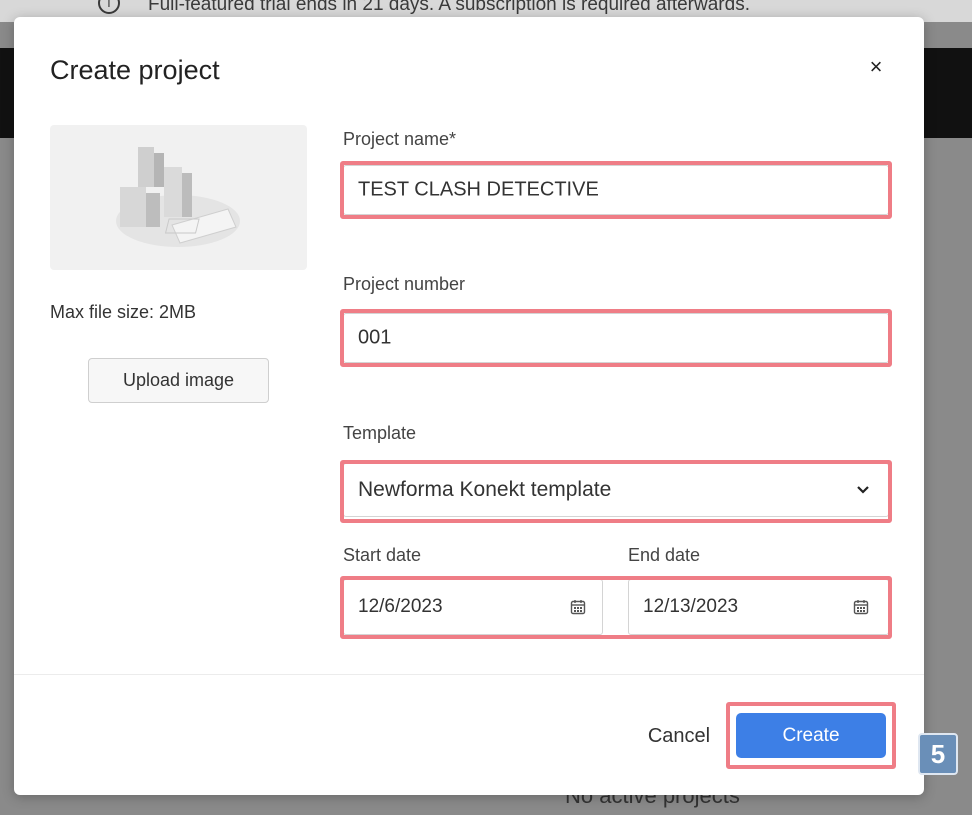  Describe the element at coordinates (375, 337) in the screenshot. I see `project-number-value: 001` at that location.